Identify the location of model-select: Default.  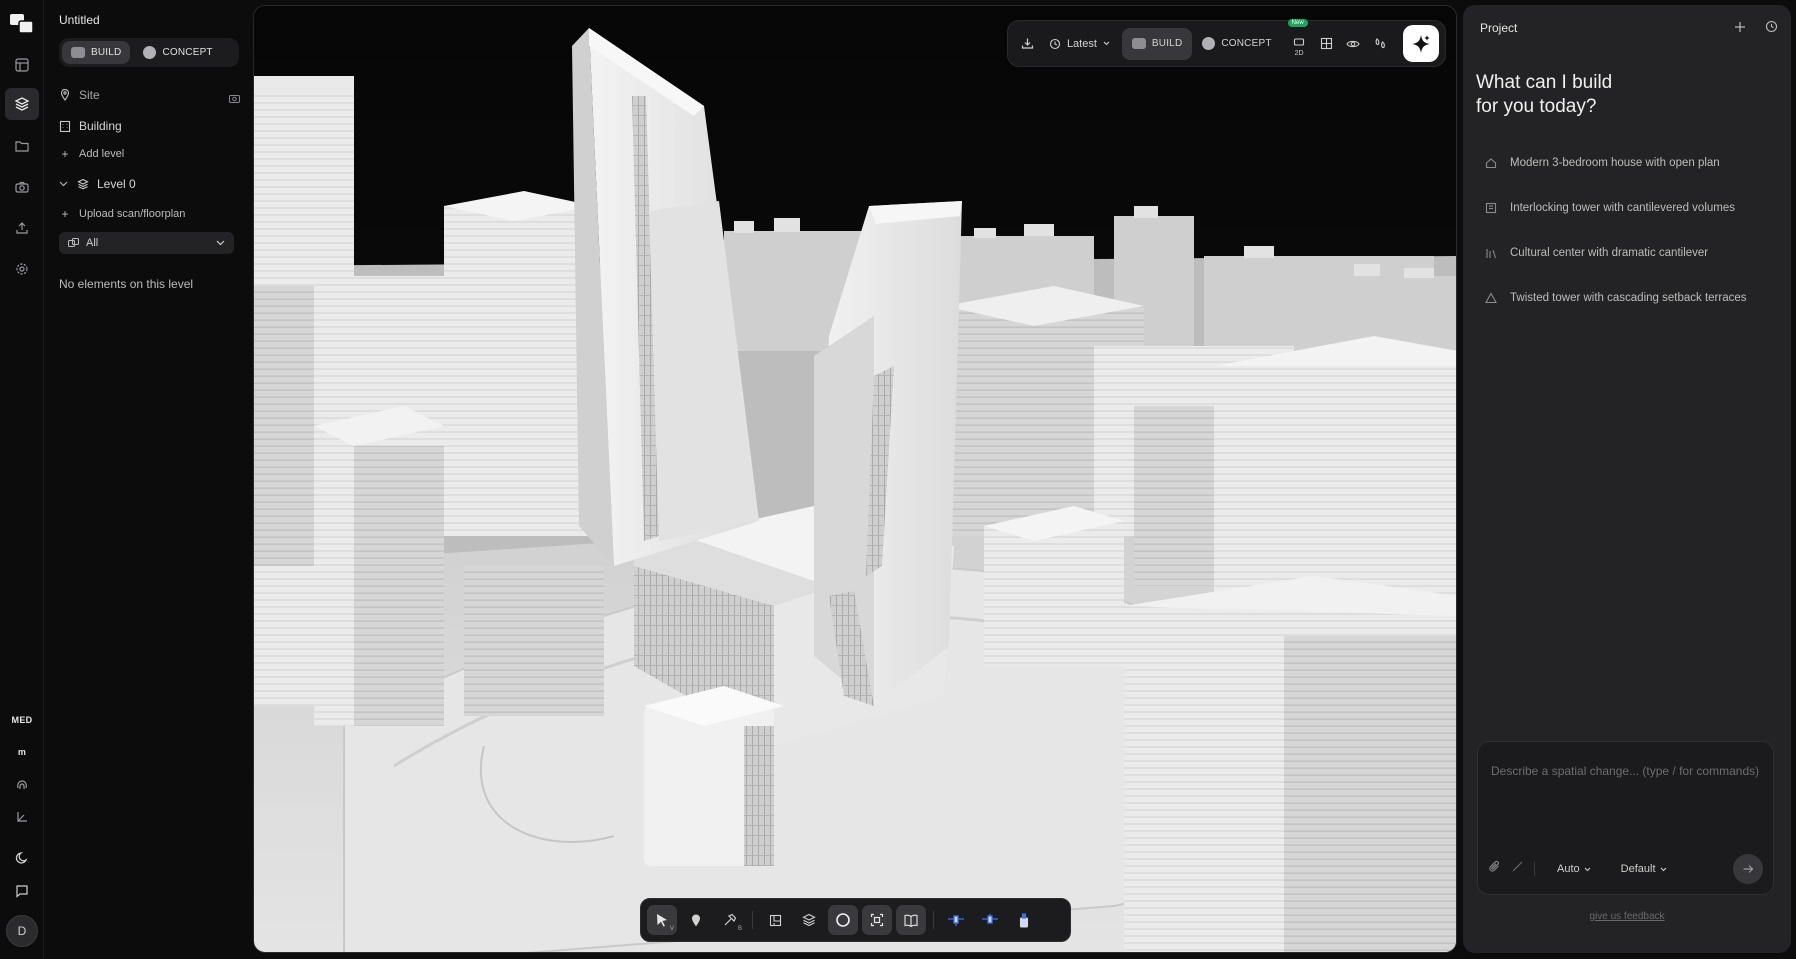
(1644, 869).